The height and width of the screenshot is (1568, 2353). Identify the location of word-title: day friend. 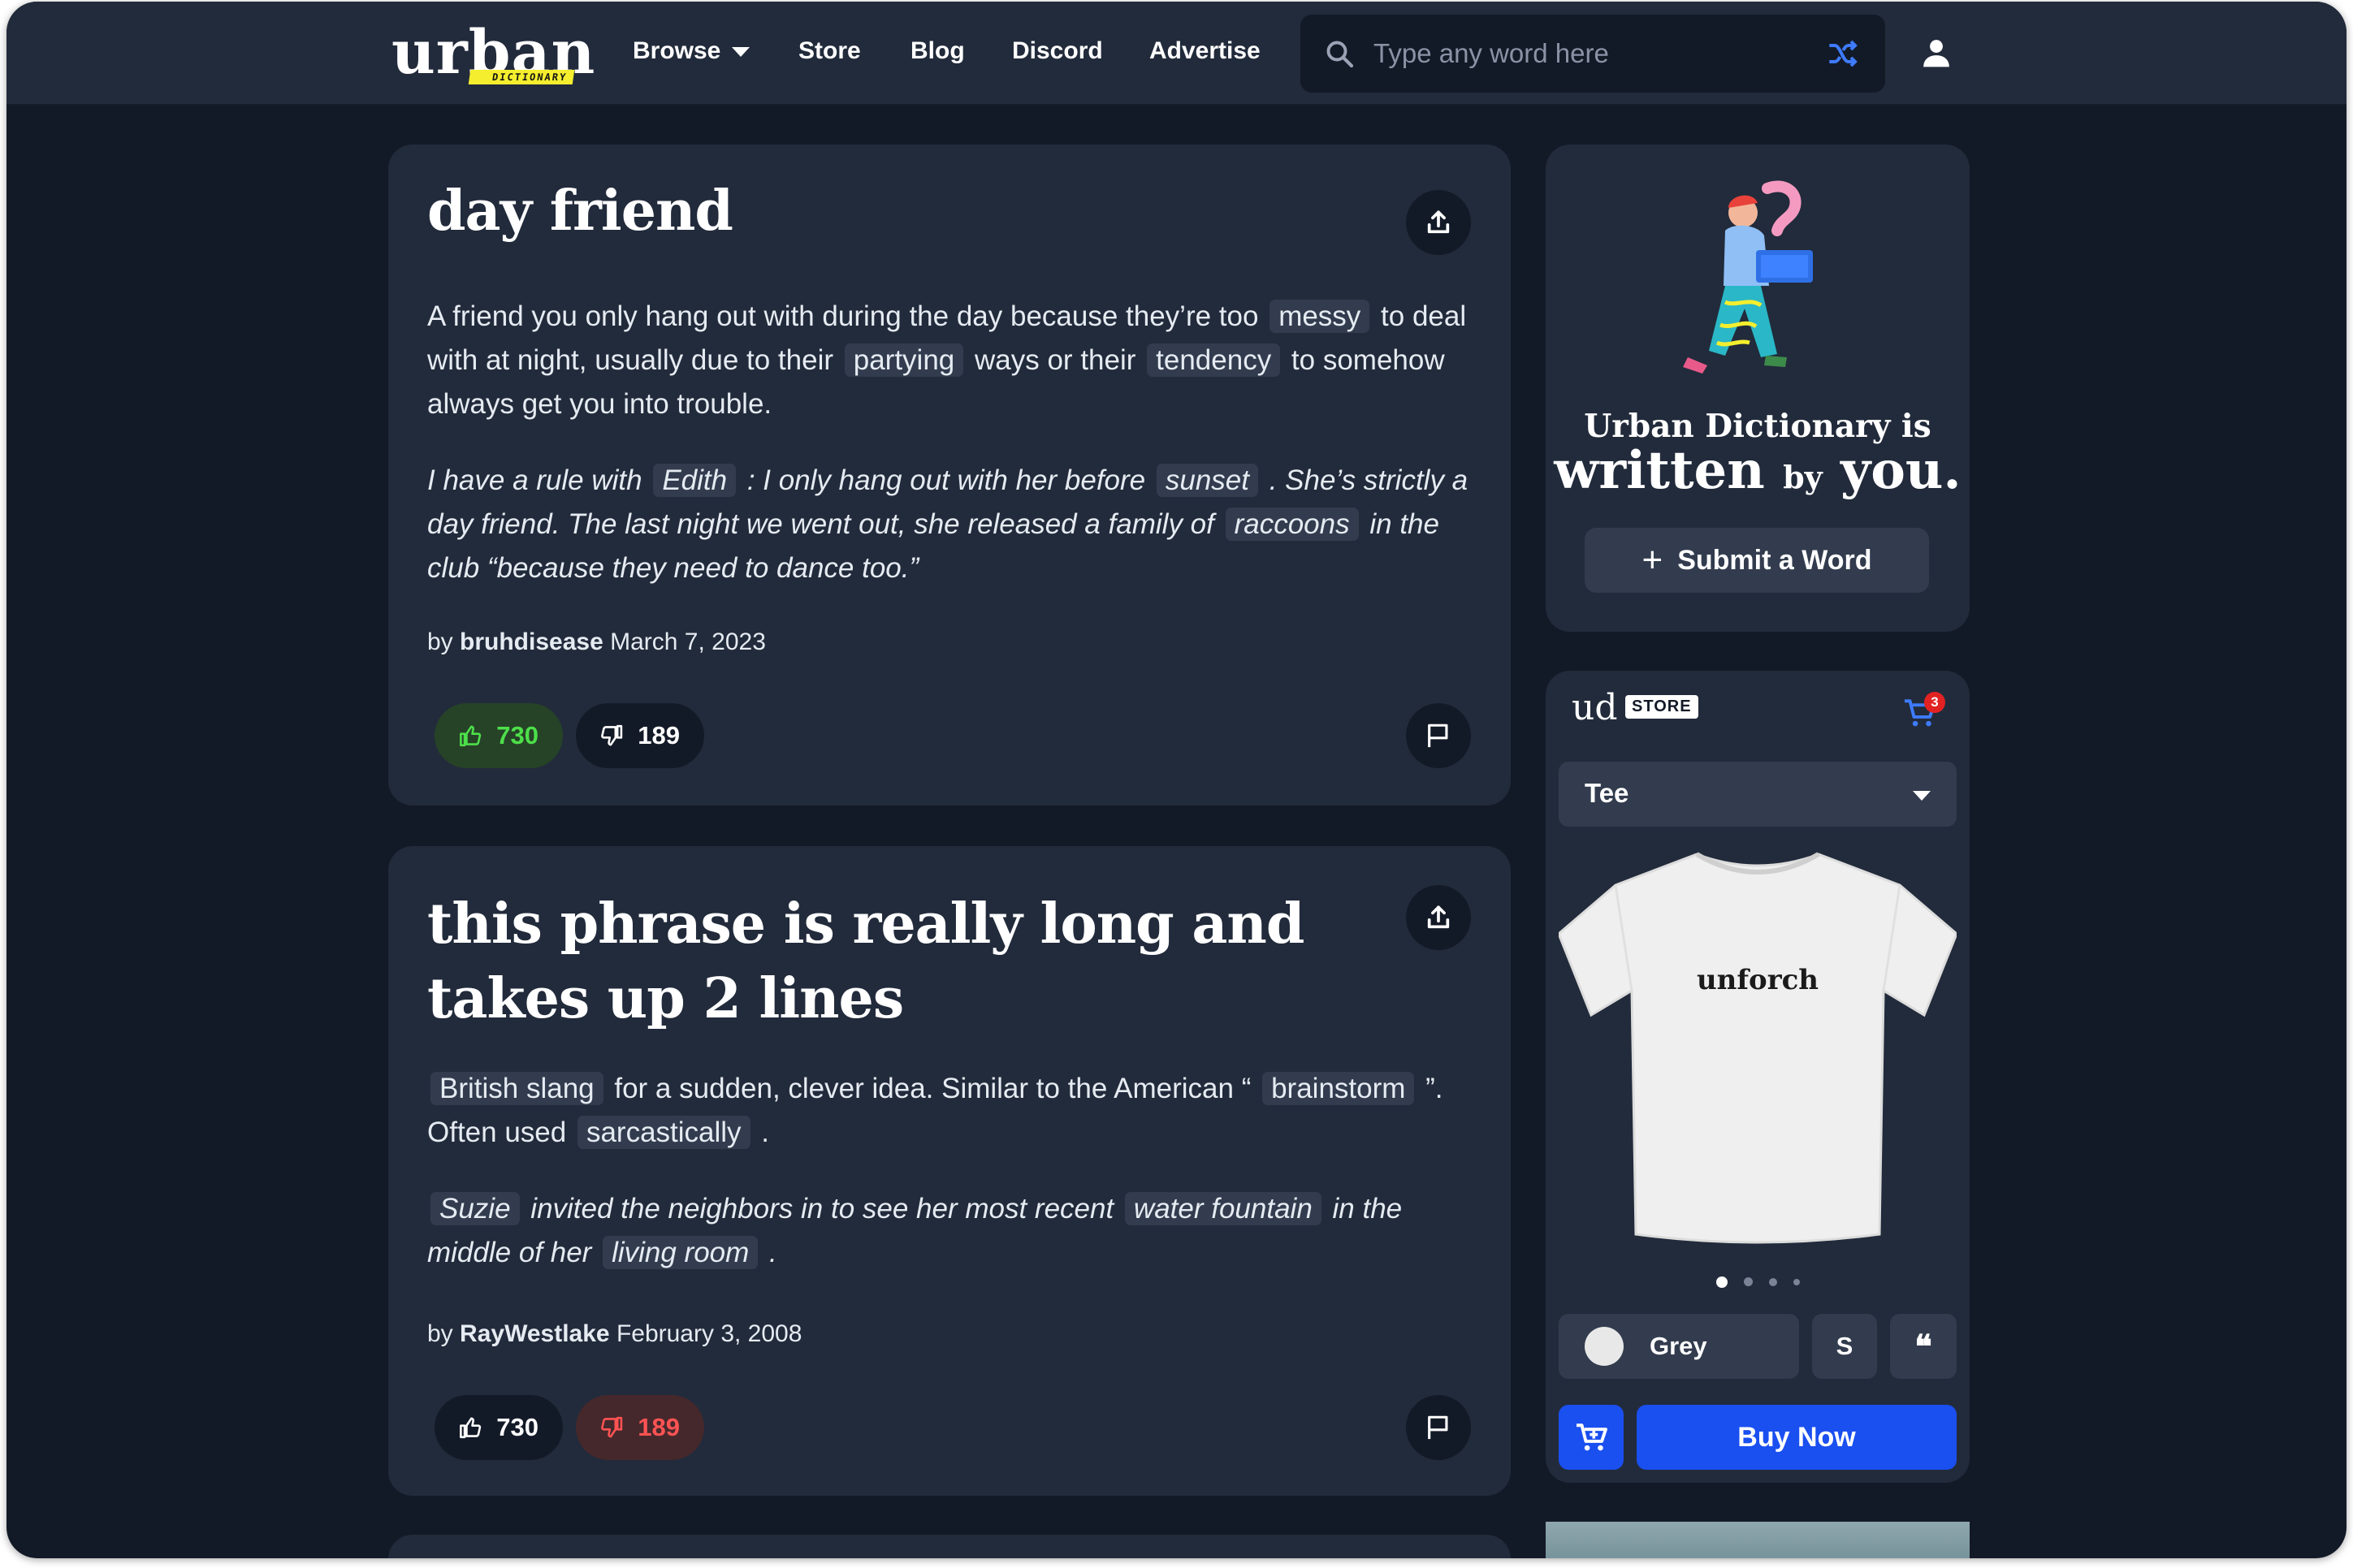
(580, 211).